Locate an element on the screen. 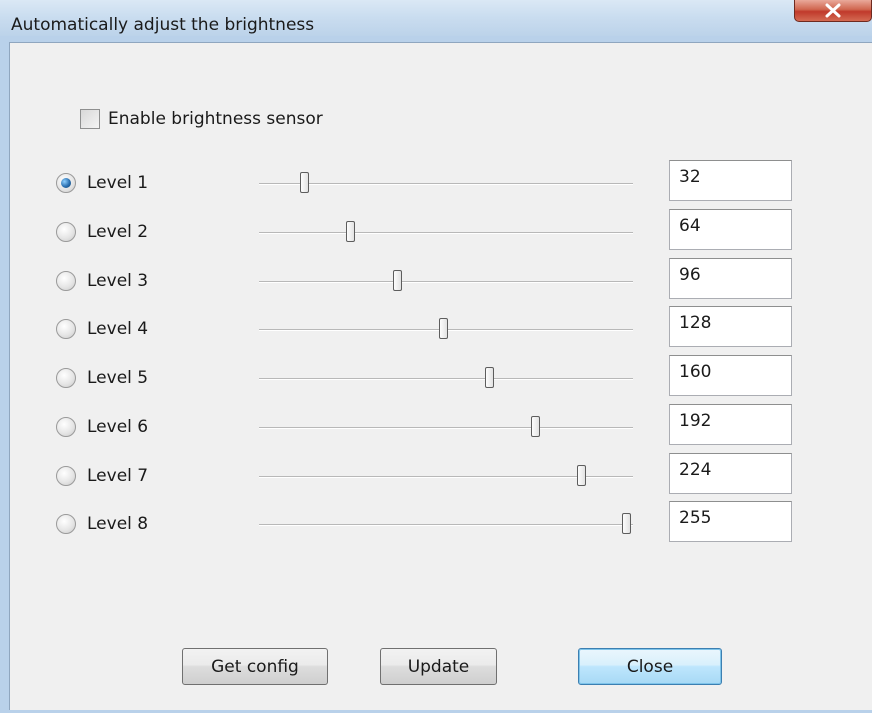 This screenshot has height=713, width=872. level-row: Level 3 96 is located at coordinates (436, 281).